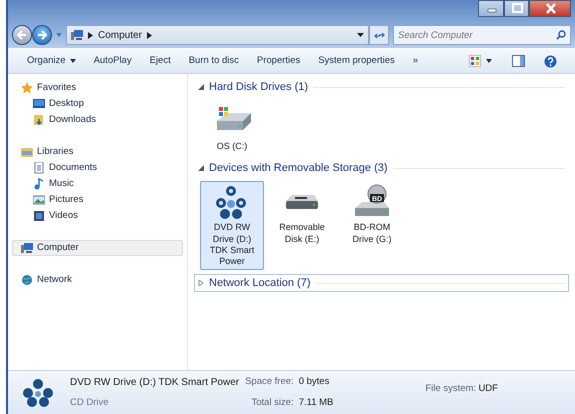 The width and height of the screenshot is (575, 414). Describe the element at coordinates (269, 382) in the screenshot. I see `property-label: Space free:` at that location.